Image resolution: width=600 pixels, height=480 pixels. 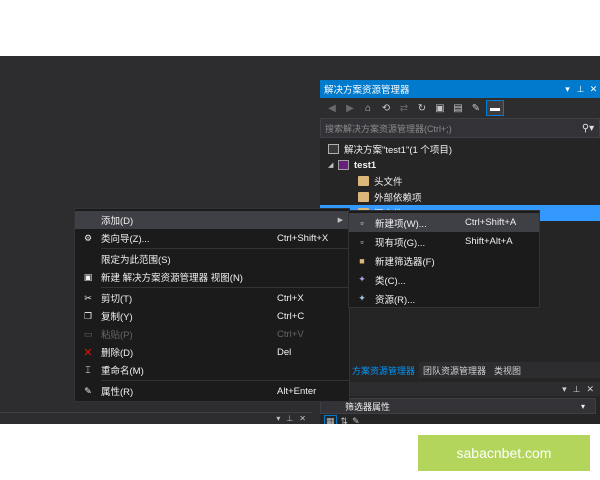 I want to click on tree-item-label: 头文件, so click(x=388, y=182).